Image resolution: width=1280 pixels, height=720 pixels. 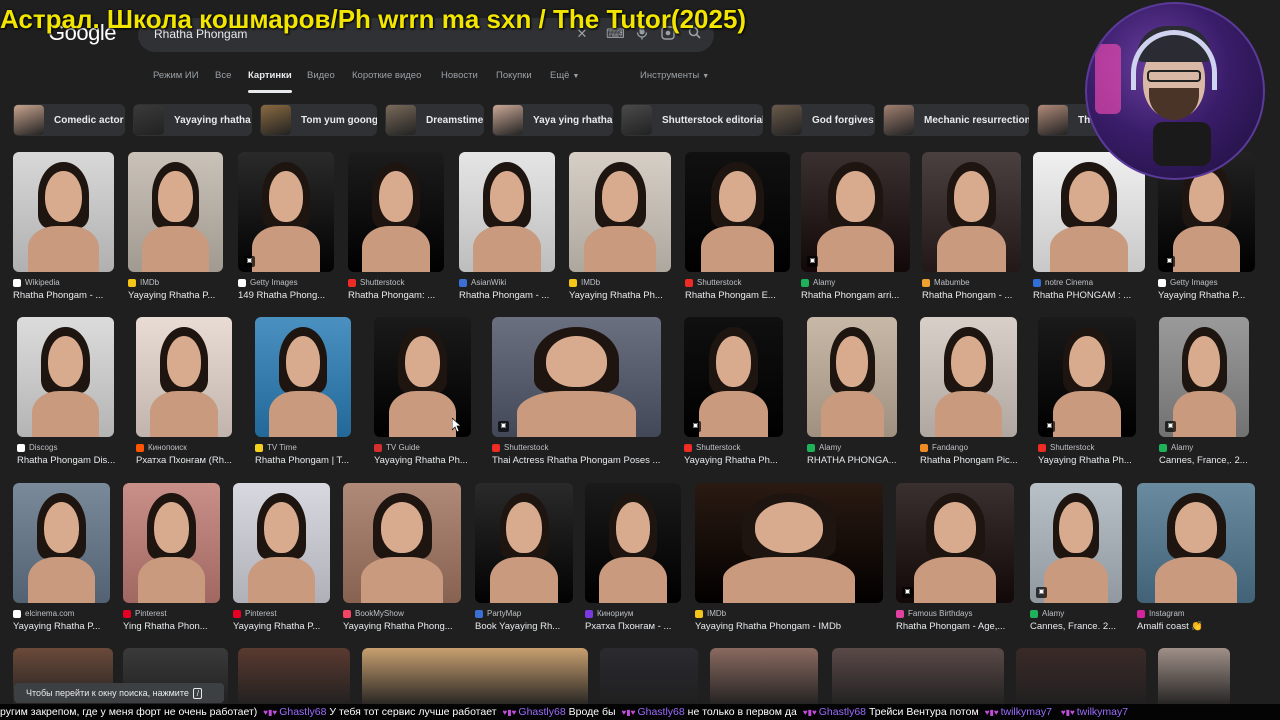 I want to click on result-source: Кинориум, so click(x=609, y=613).